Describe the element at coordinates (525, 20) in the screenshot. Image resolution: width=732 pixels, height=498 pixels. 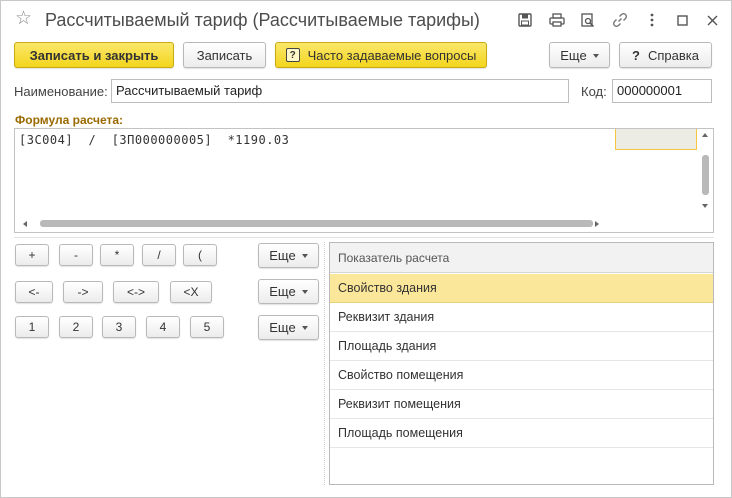
I see `save-icon` at that location.